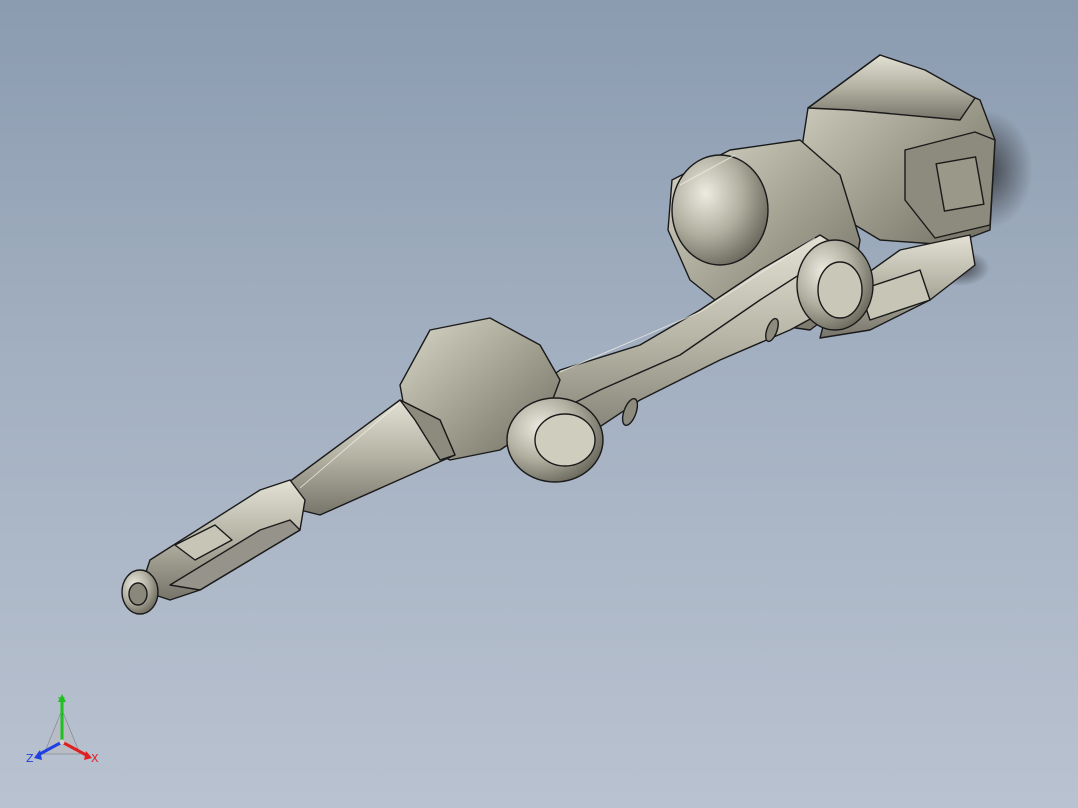 The image size is (1078, 808). Describe the element at coordinates (565, 440) in the screenshot. I see `elbow-inner-cap` at that location.